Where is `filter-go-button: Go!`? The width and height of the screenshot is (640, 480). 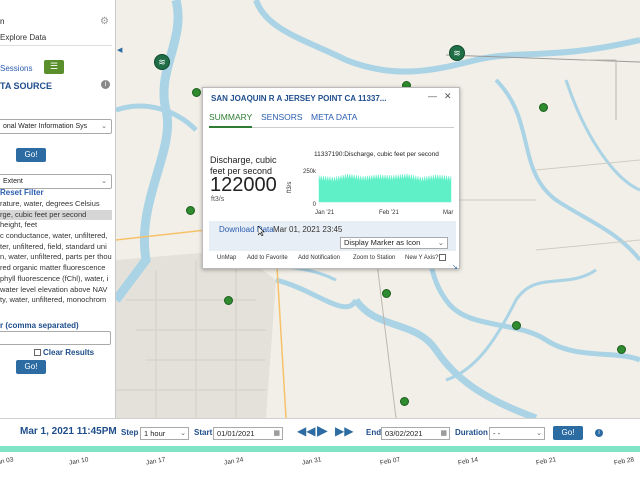
filter-go-button: Go! is located at coordinates (31, 367).